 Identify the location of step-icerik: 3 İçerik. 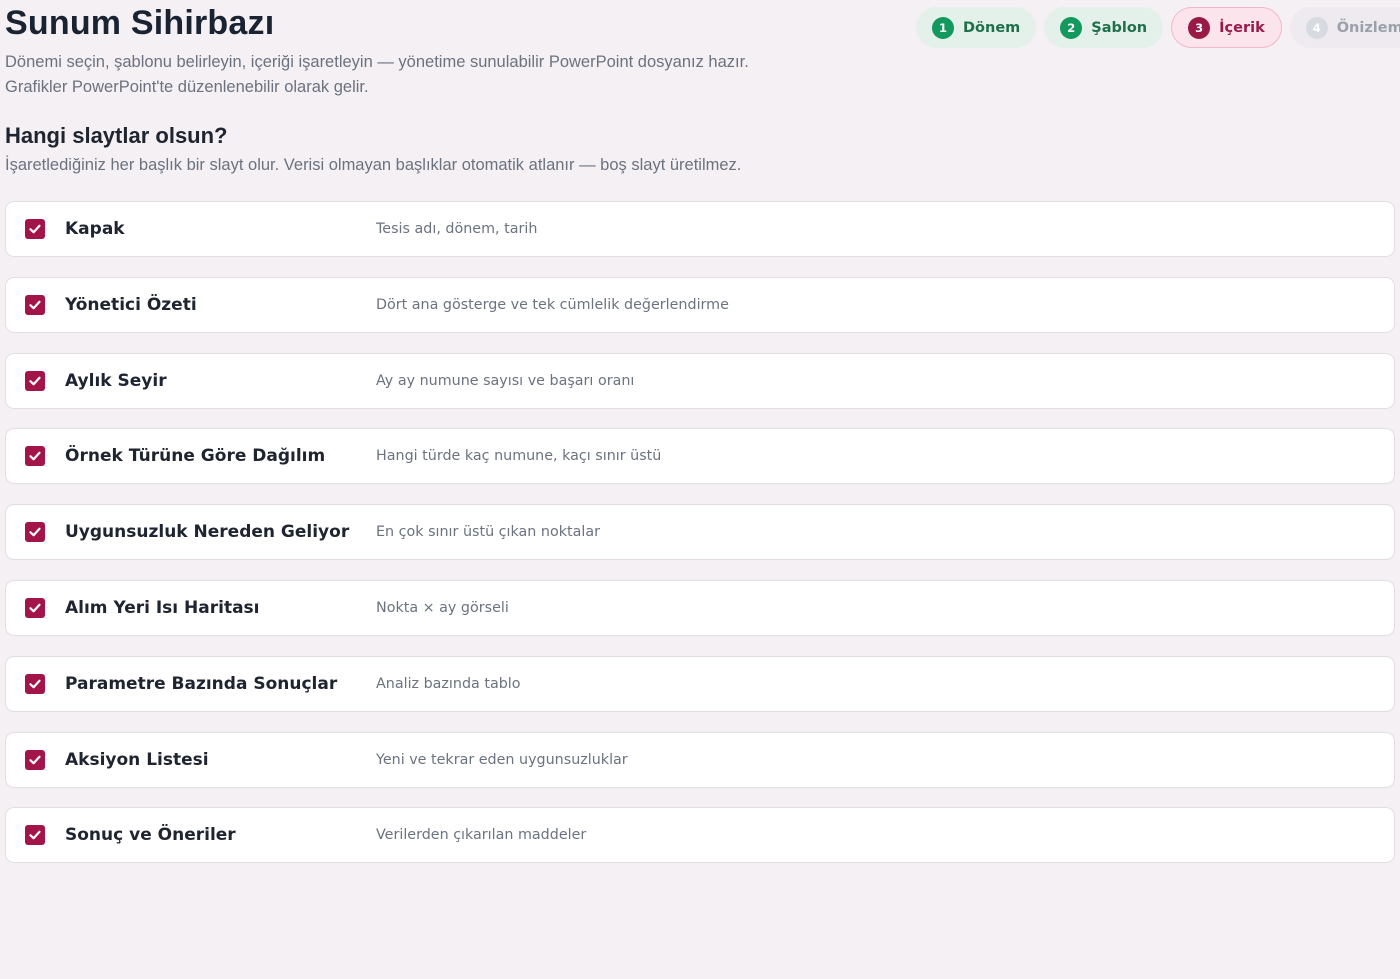
(1226, 27).